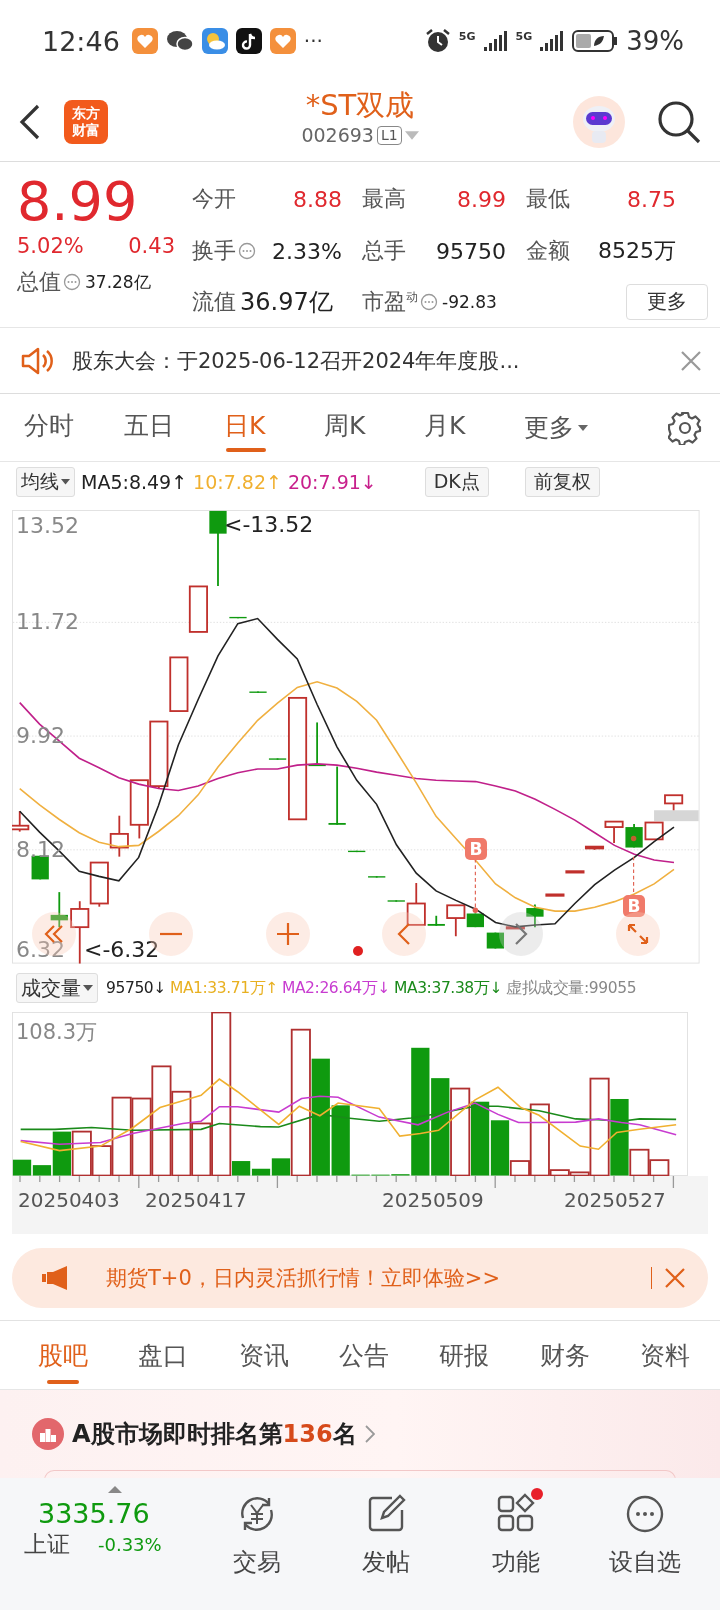 The width and height of the screenshot is (720, 1610). I want to click on minus-icon, so click(171, 934).